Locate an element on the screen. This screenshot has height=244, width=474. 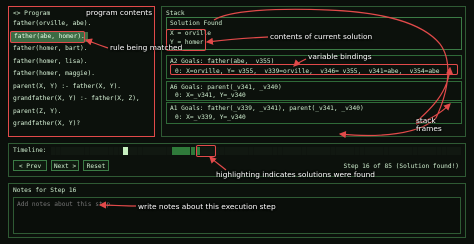
timeline-track is located at coordinates (256, 151).